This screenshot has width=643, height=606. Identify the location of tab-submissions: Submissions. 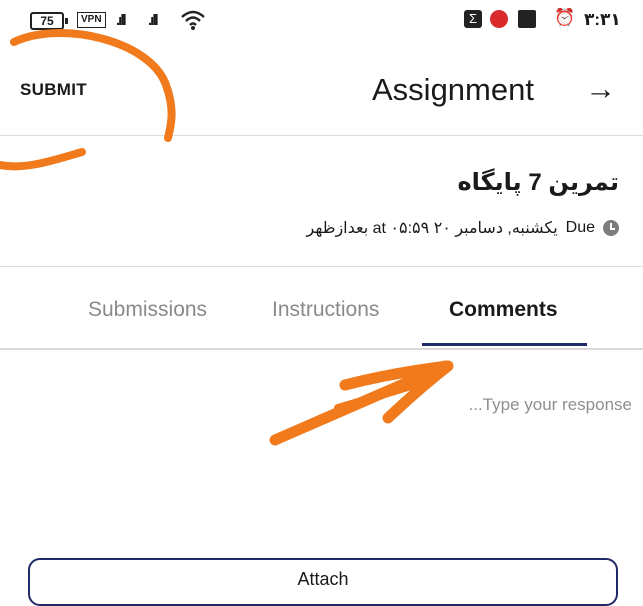
(147, 310).